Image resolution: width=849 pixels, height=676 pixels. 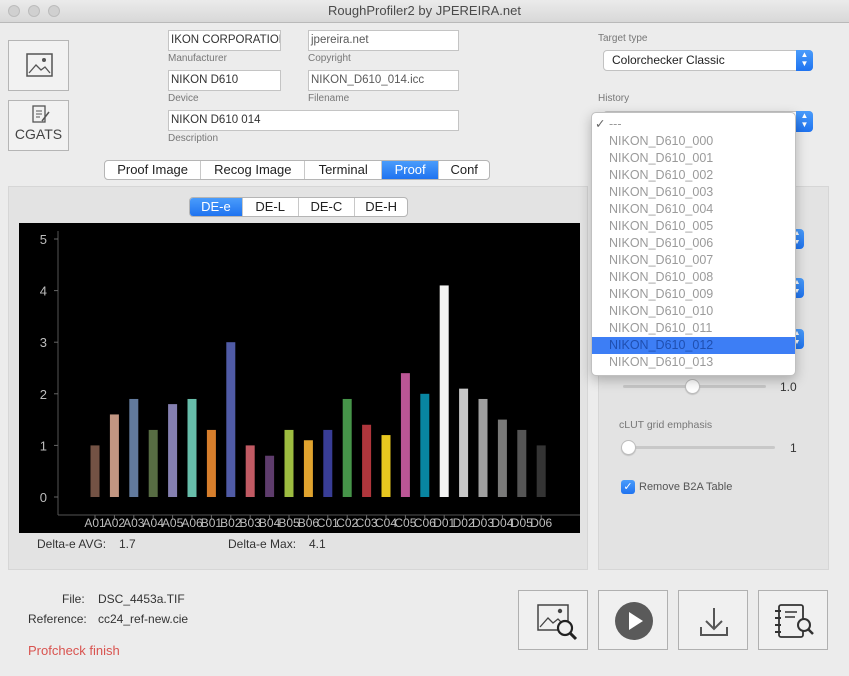 What do you see at coordinates (615, 124) in the screenshot?
I see `history-item-label: ---` at bounding box center [615, 124].